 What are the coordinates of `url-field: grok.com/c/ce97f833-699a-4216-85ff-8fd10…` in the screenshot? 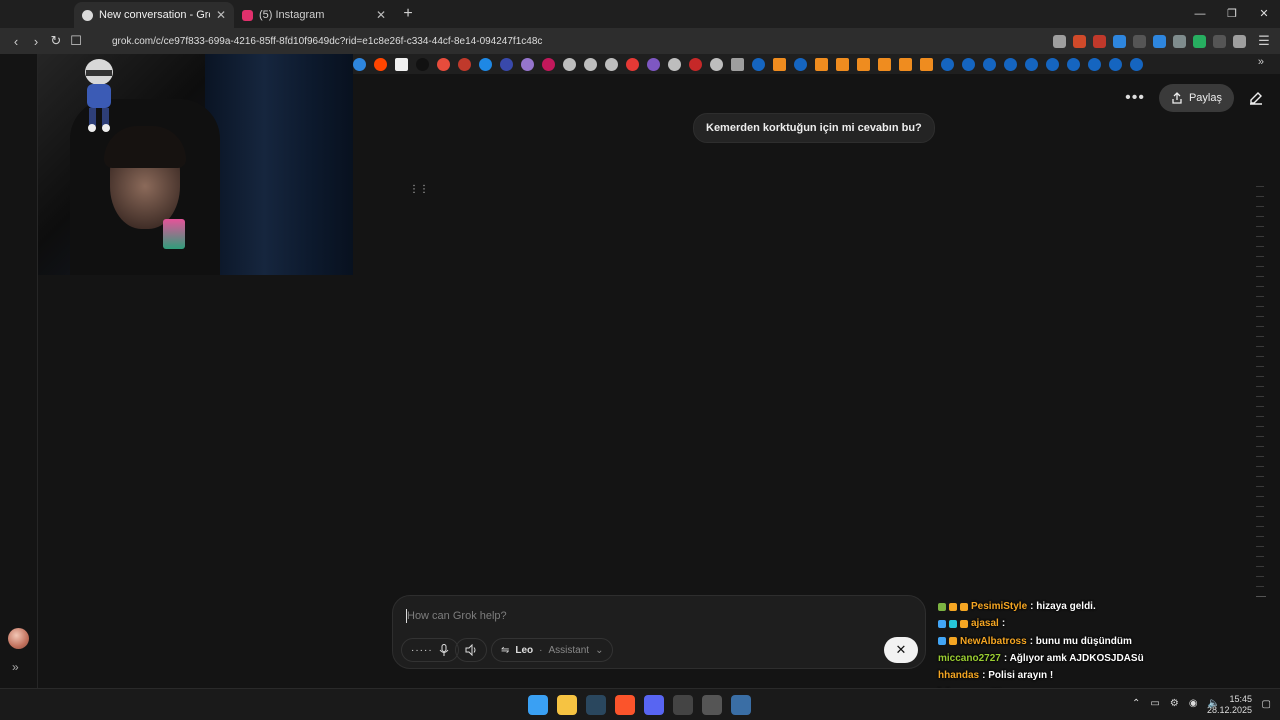 It's located at (569, 41).